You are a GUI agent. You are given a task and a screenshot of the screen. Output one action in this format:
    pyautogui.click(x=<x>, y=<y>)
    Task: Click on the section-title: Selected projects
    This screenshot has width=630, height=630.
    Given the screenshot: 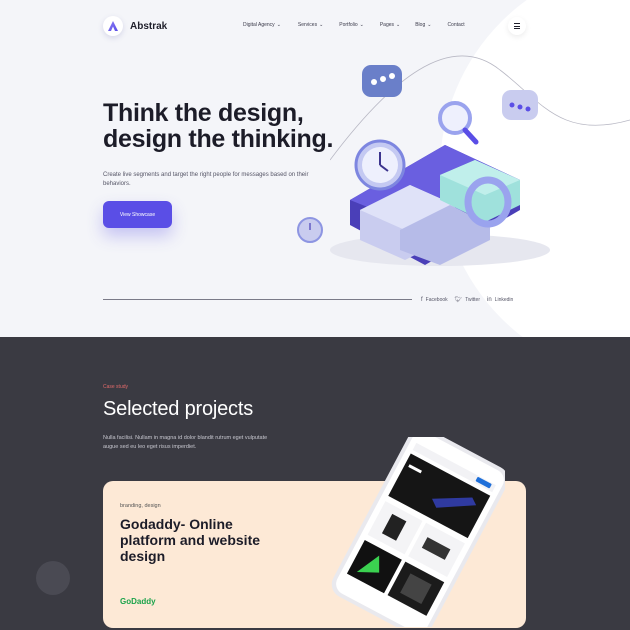 What is the action you would take?
    pyautogui.click(x=178, y=409)
    